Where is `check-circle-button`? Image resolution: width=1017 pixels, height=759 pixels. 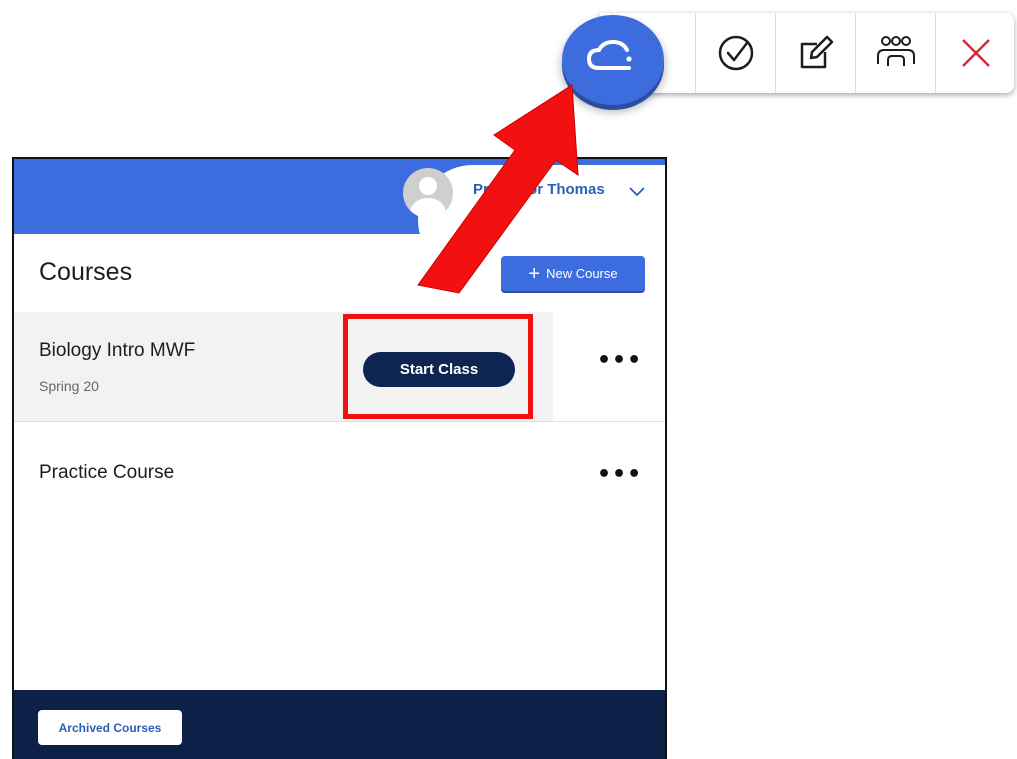
check-circle-button is located at coordinates (735, 53).